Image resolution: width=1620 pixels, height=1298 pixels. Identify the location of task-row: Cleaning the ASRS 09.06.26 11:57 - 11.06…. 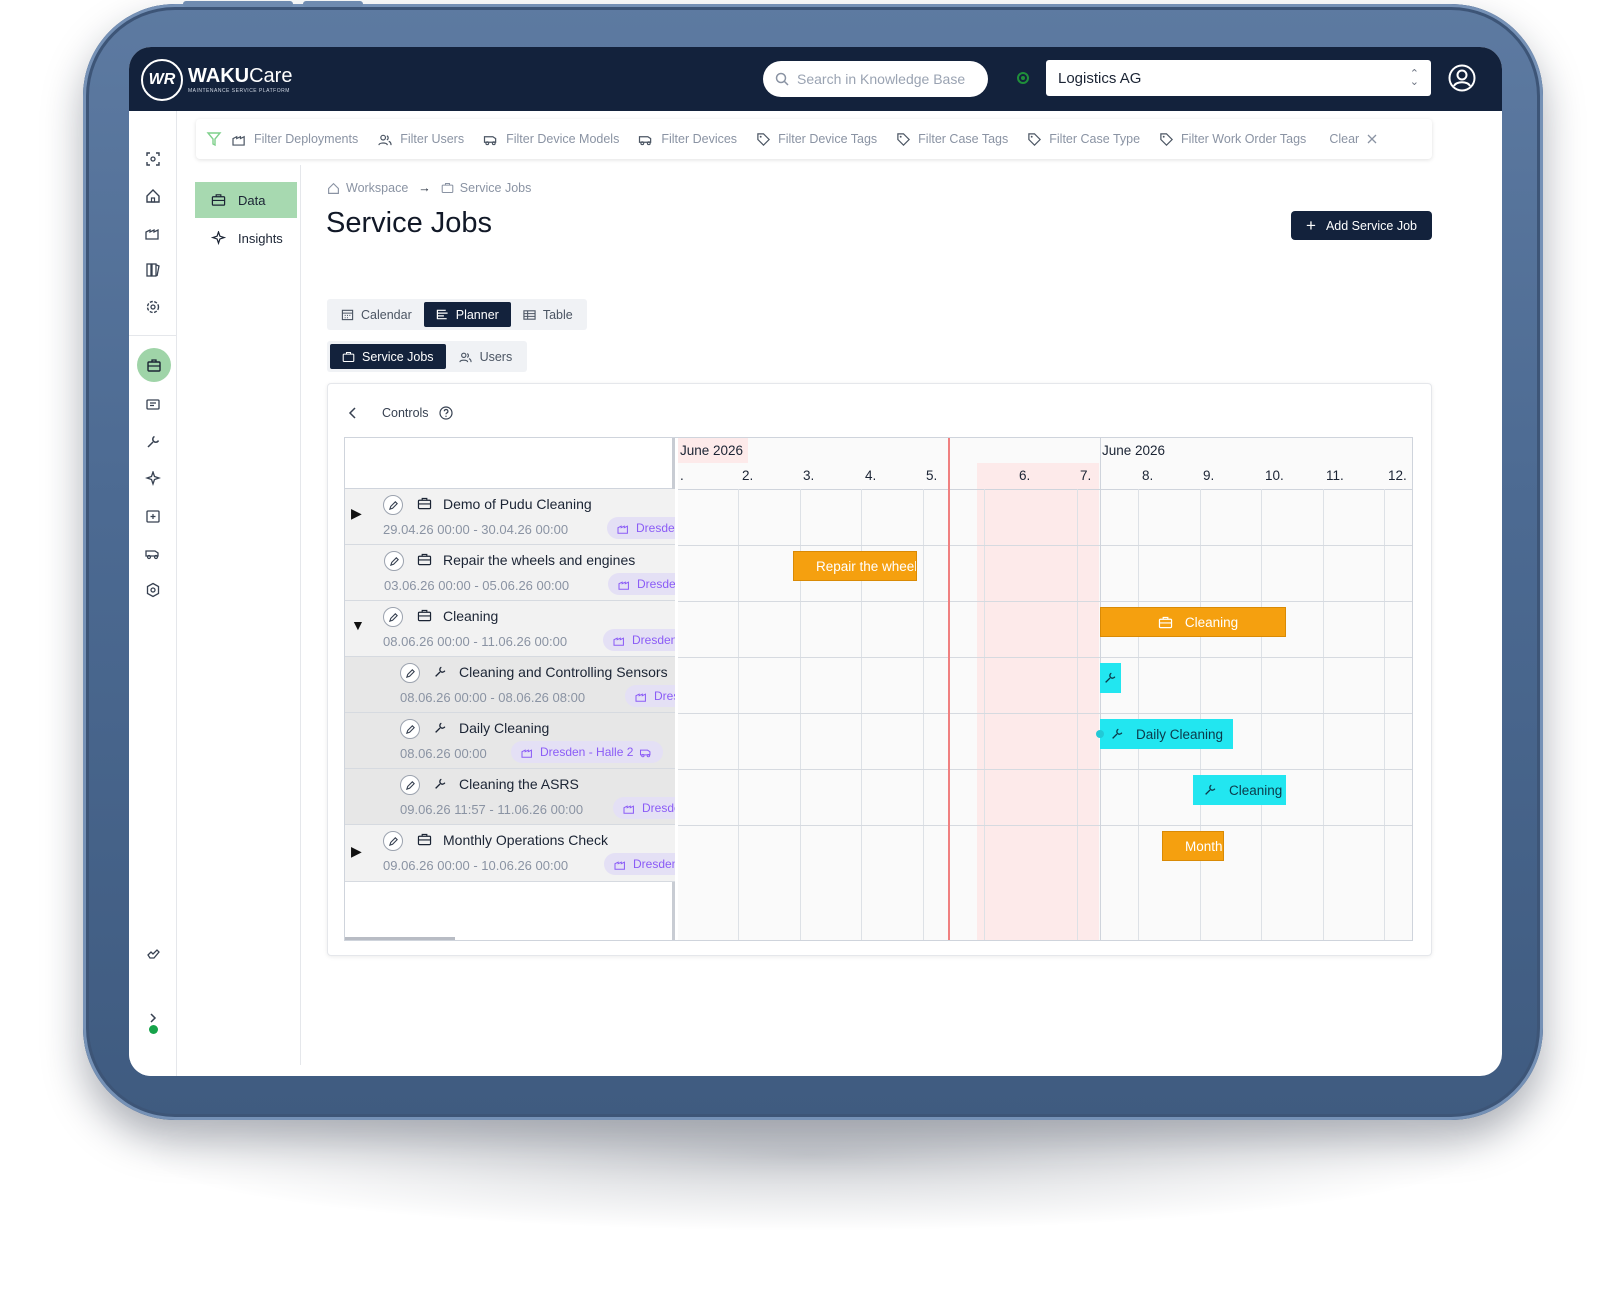
(510, 797).